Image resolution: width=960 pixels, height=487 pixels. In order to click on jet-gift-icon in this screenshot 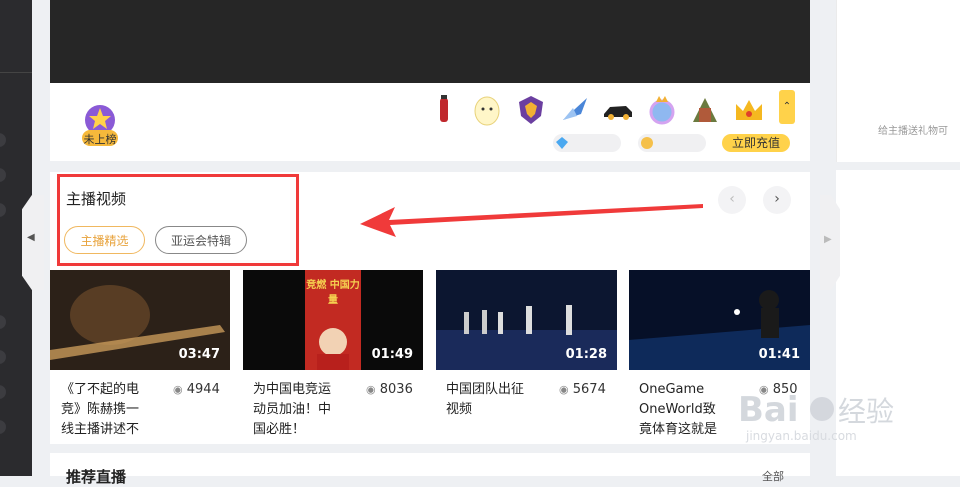, I will do `click(575, 110)`.